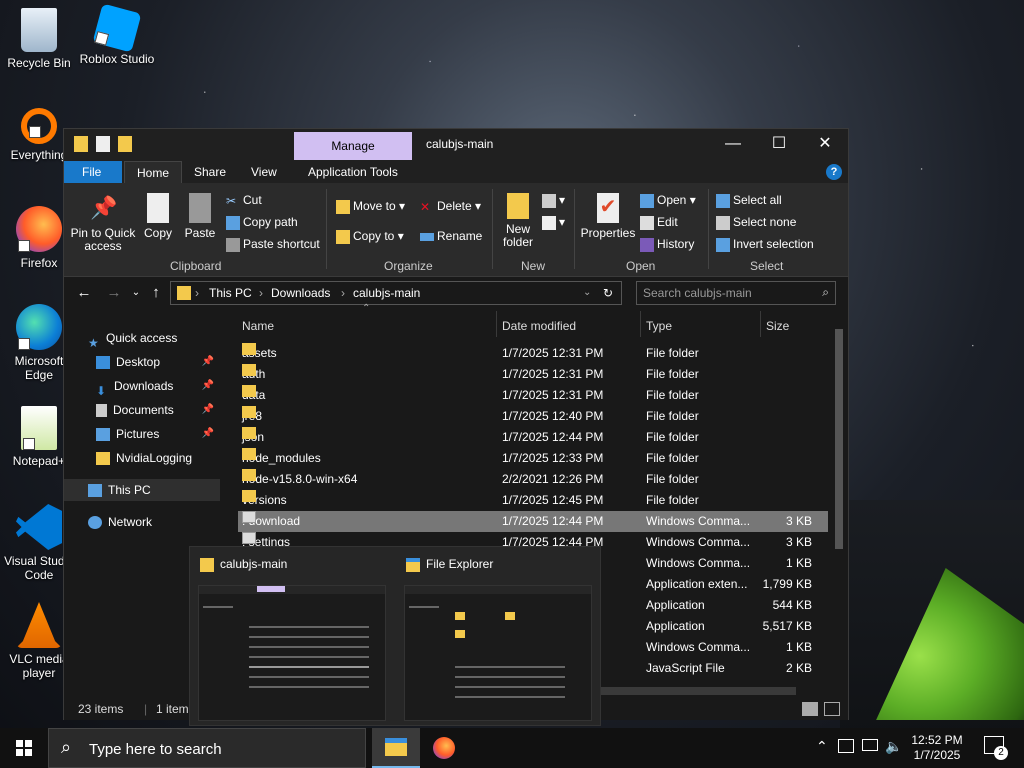 The width and height of the screenshot is (1024, 768). I want to click on clock-date: 1/7/2025, so click(937, 755).